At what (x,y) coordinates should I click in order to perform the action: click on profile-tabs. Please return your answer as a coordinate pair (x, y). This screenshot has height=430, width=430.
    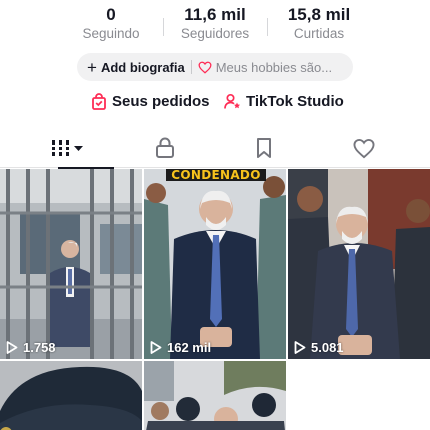
    Looking at the image, I should click on (215, 148).